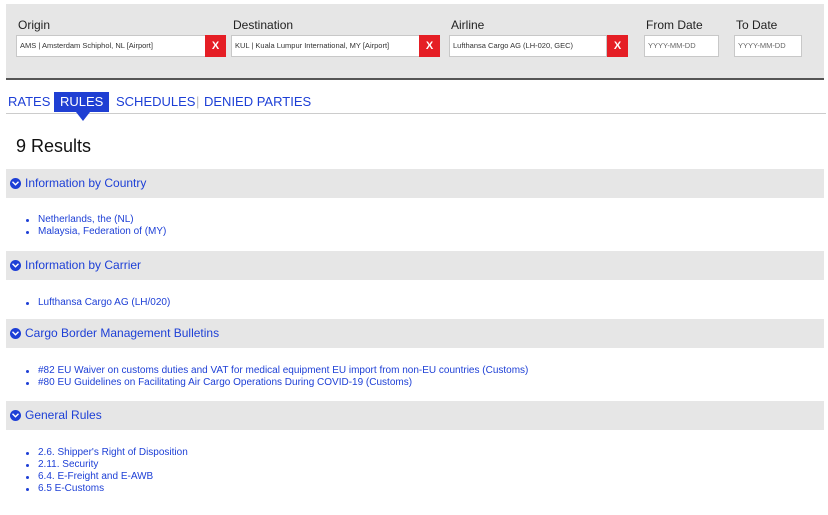  Describe the element at coordinates (106, 465) in the screenshot. I see `list-item: 2.11. Security` at that location.